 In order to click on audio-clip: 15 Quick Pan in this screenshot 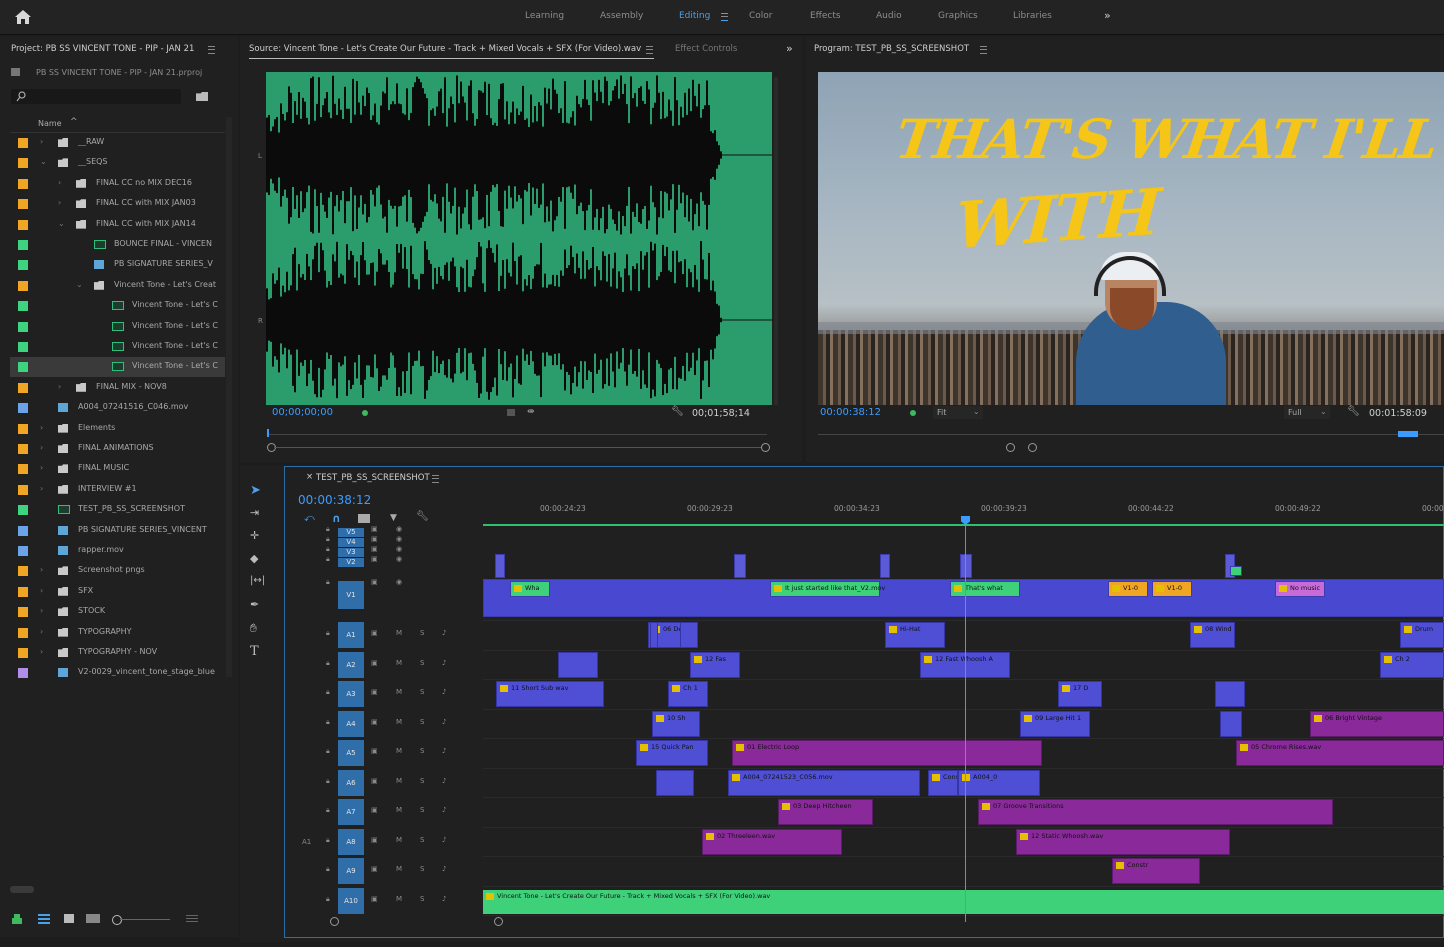, I will do `click(672, 753)`.